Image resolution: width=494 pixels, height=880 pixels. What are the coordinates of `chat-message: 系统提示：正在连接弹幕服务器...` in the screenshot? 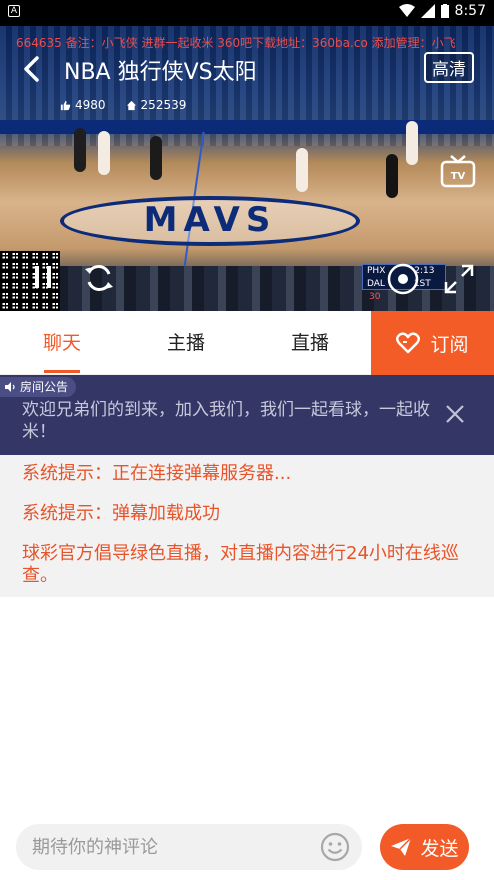 It's located at (157, 473).